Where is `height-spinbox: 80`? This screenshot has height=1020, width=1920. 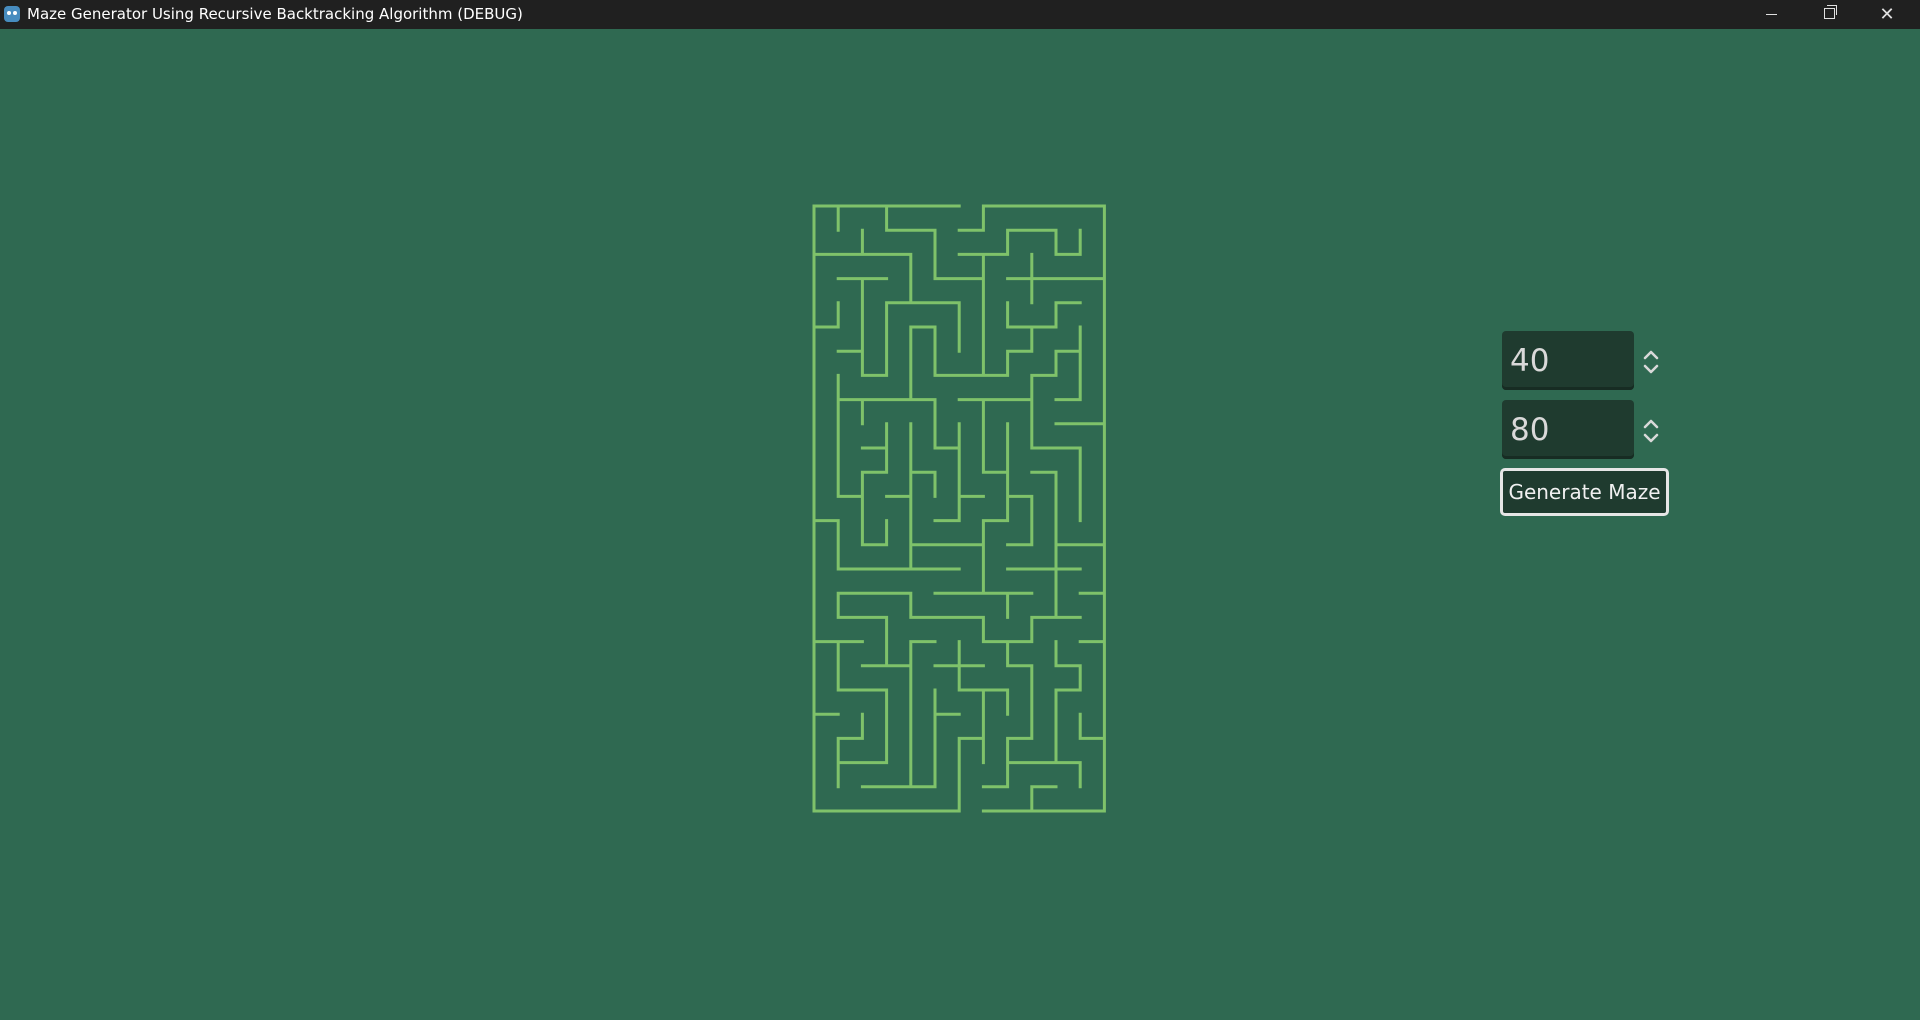
height-spinbox: 80 is located at coordinates (1568, 429).